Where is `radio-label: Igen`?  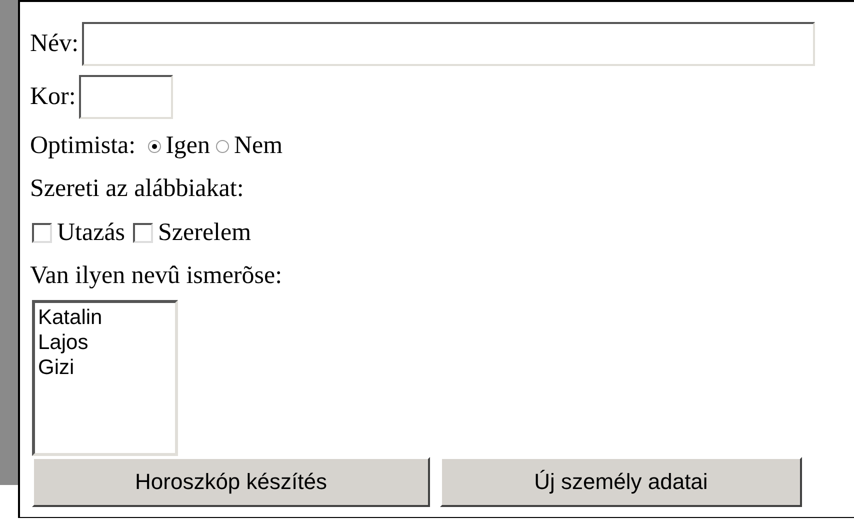 radio-label: Igen is located at coordinates (188, 146).